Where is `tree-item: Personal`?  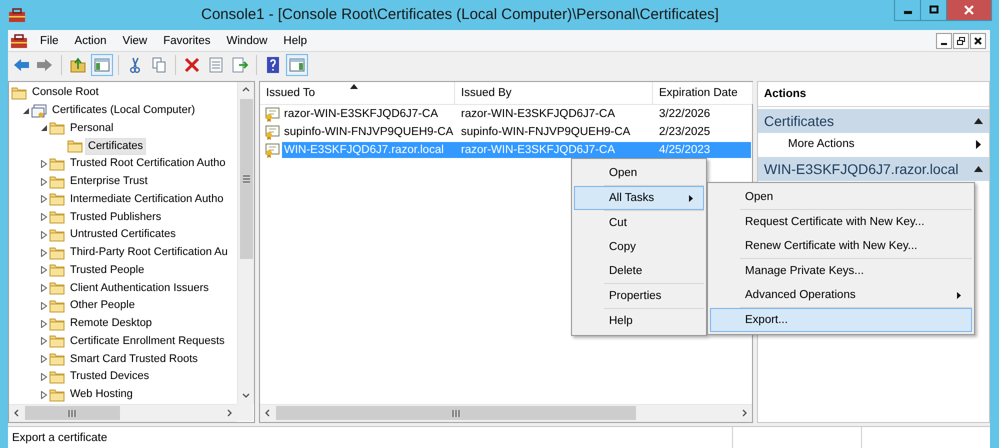 tree-item: Personal is located at coordinates (91, 128).